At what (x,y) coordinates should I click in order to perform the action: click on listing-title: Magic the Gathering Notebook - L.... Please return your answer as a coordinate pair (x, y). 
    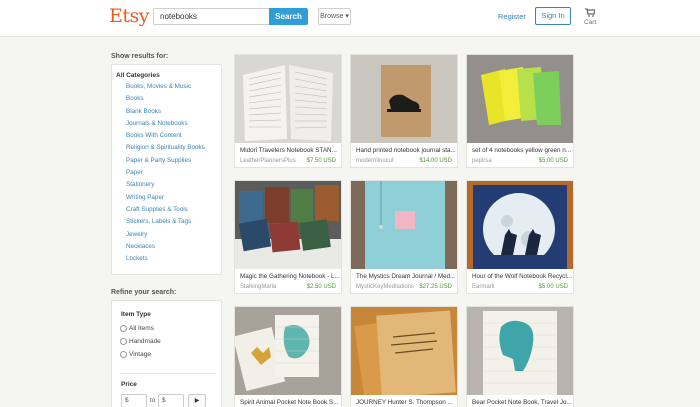
    Looking at the image, I should click on (290, 276).